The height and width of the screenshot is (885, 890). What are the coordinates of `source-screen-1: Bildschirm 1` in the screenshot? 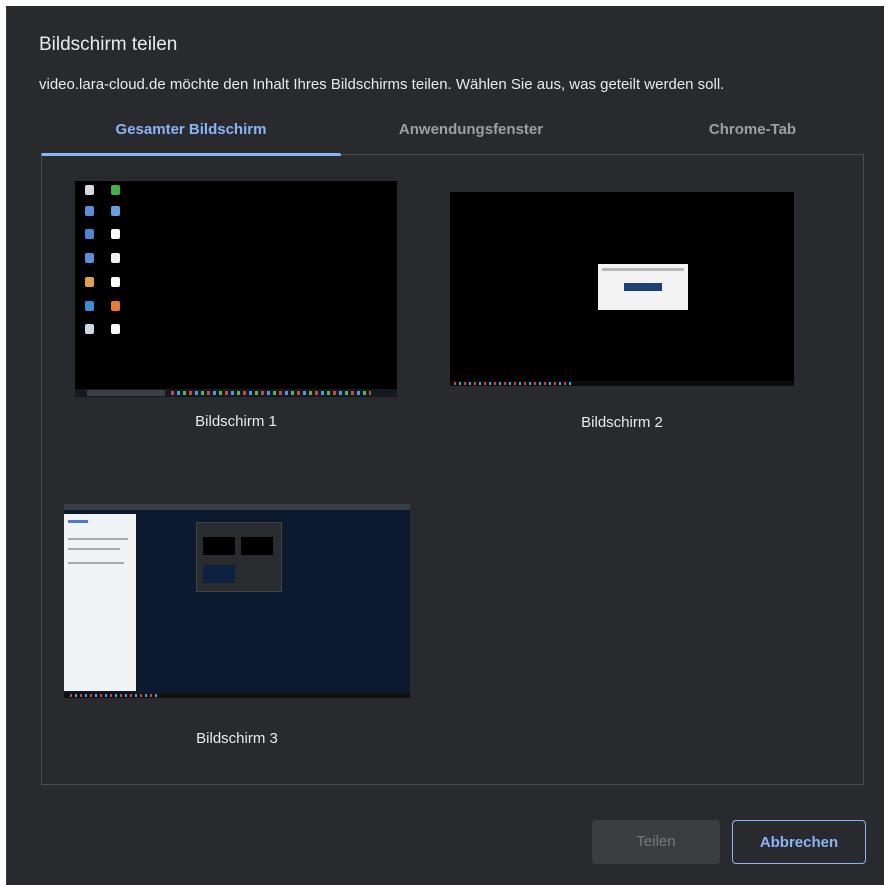 It's located at (236, 311).